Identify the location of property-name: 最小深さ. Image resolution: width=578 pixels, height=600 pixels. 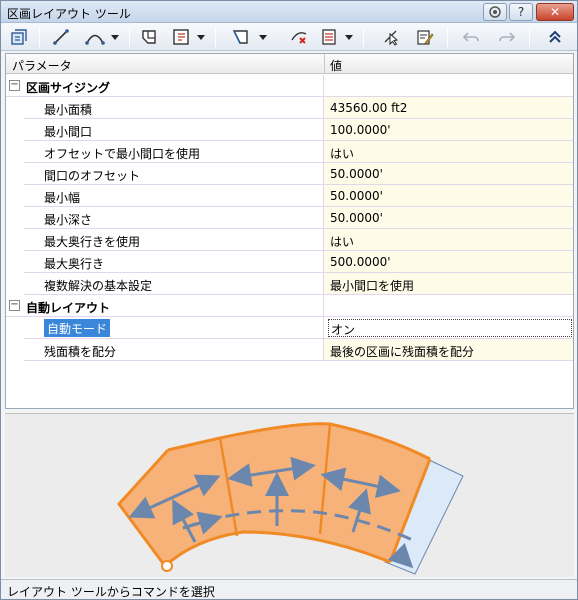
(68, 220).